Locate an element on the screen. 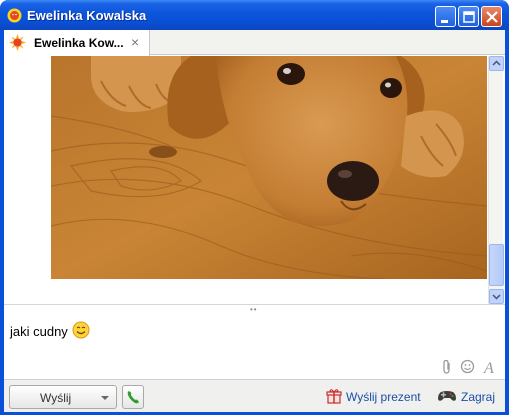 Image resolution: width=509 pixels, height=415 pixels. close-icon is located at coordinates (492, 17).